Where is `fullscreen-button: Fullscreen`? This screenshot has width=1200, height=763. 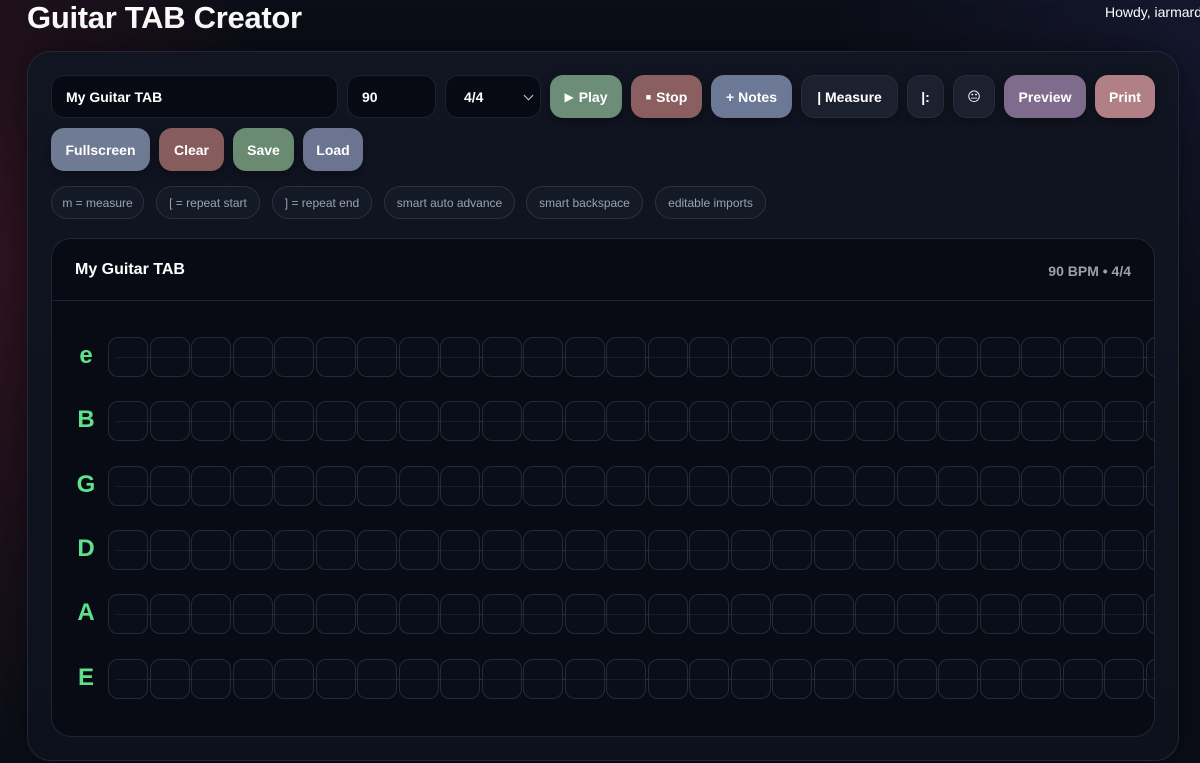 fullscreen-button: Fullscreen is located at coordinates (100, 149).